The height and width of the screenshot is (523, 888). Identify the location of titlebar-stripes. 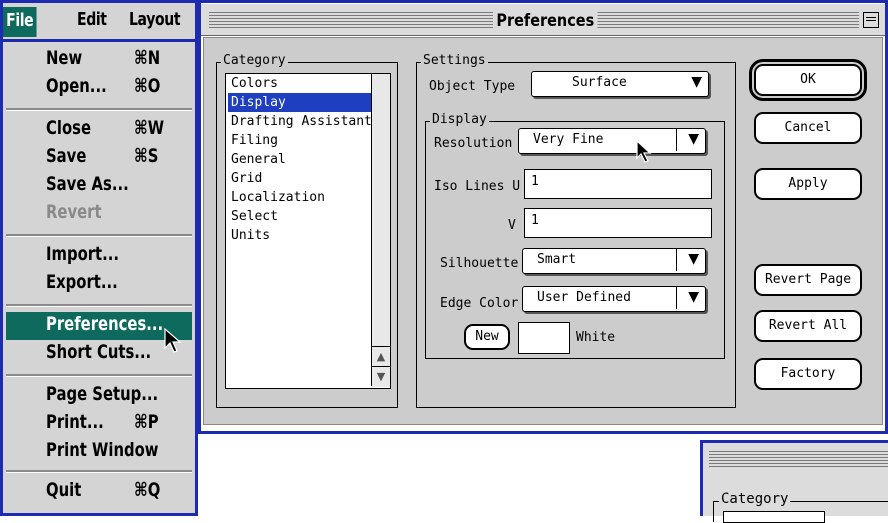
(798, 459).